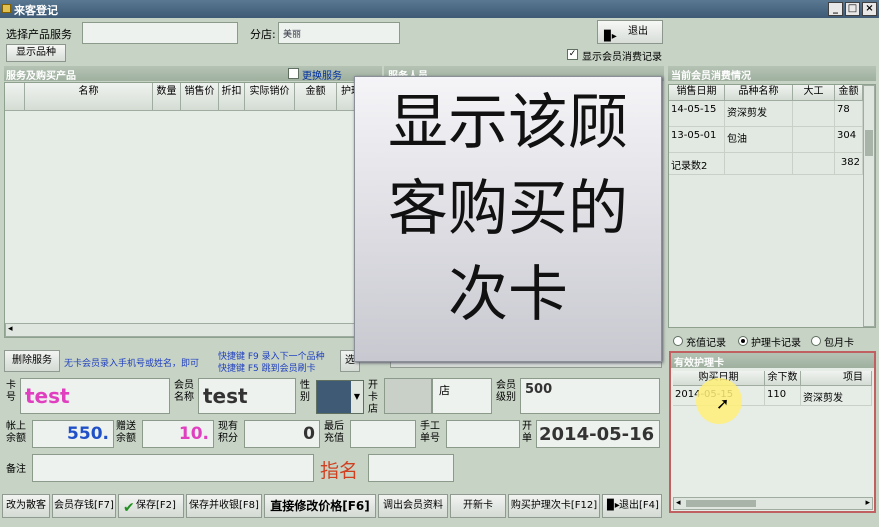  What do you see at coordinates (632, 506) in the screenshot?
I see `exit-f4-button: ▉▸ 退出[F4]` at bounding box center [632, 506].